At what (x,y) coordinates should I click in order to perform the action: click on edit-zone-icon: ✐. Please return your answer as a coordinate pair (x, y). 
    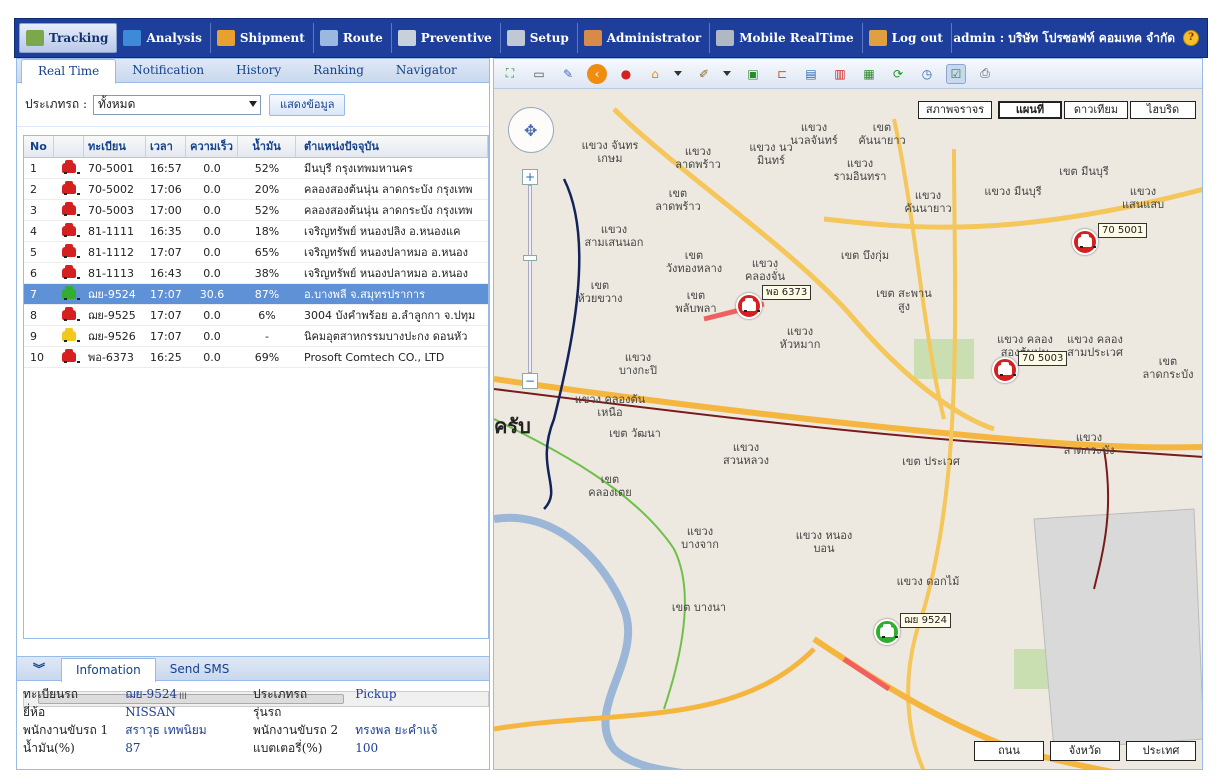
    Looking at the image, I should click on (704, 74).